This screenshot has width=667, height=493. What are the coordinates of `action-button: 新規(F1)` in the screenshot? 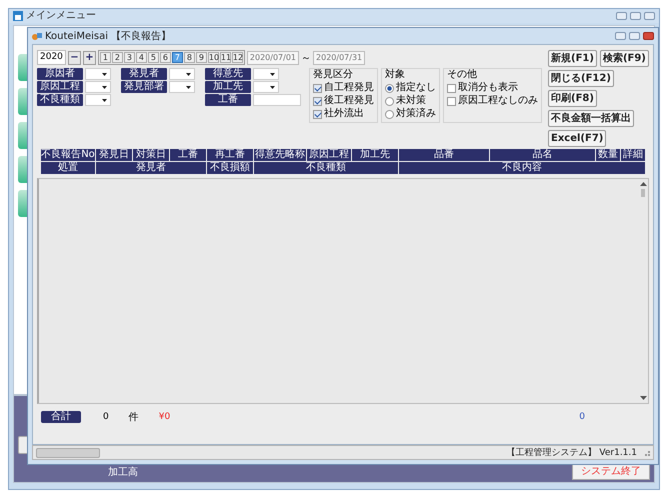 It's located at (572, 58).